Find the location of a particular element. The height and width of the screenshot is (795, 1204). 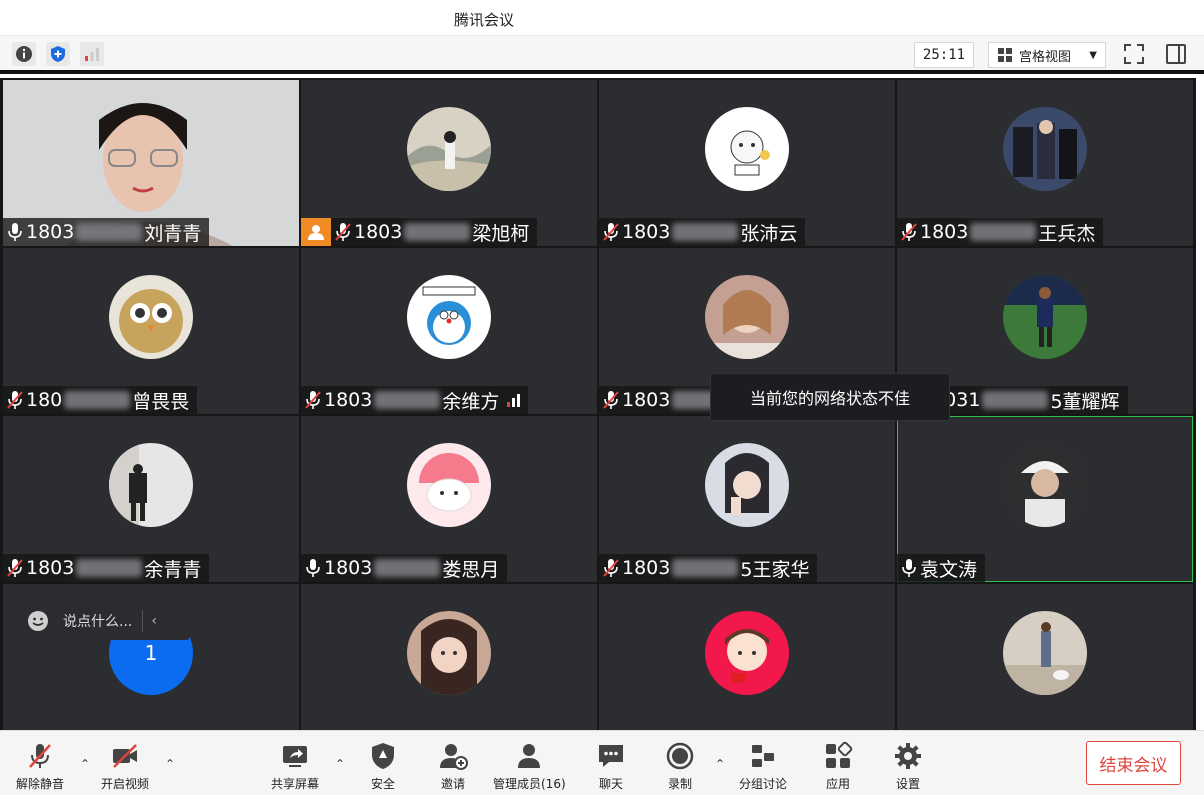

participant-name: 5董耀辉 is located at coordinates (1085, 401).